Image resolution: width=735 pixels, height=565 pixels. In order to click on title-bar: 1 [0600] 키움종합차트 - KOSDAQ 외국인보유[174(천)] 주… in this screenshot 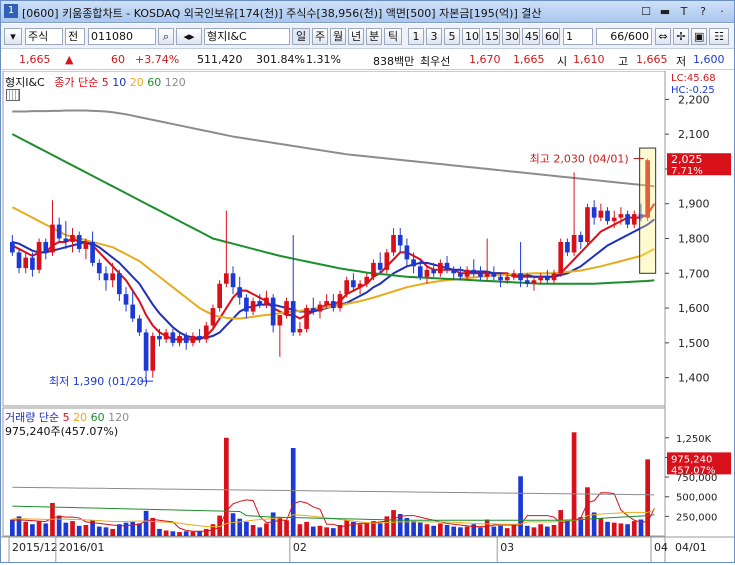, I will do `click(367, 12)`.